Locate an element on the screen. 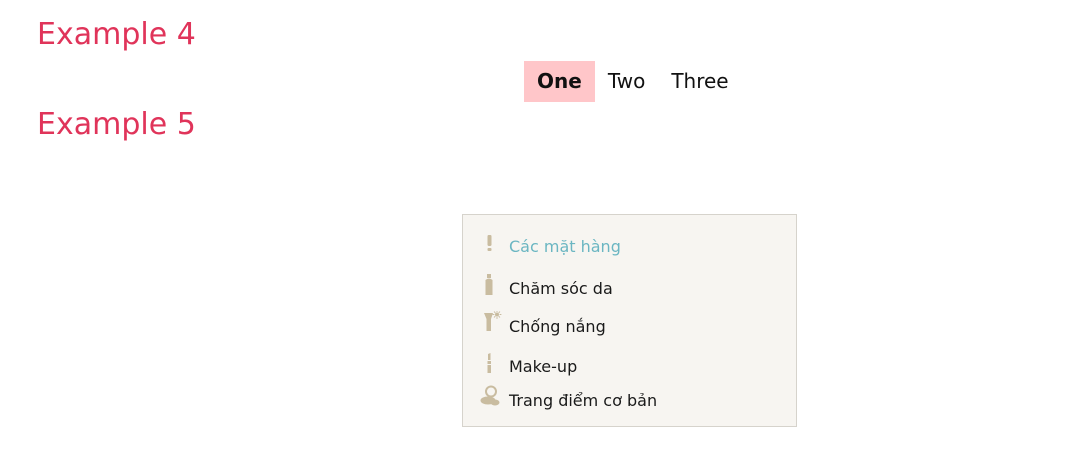  menu-item-cham-soc-da: Chăm sóc da is located at coordinates (546, 288).